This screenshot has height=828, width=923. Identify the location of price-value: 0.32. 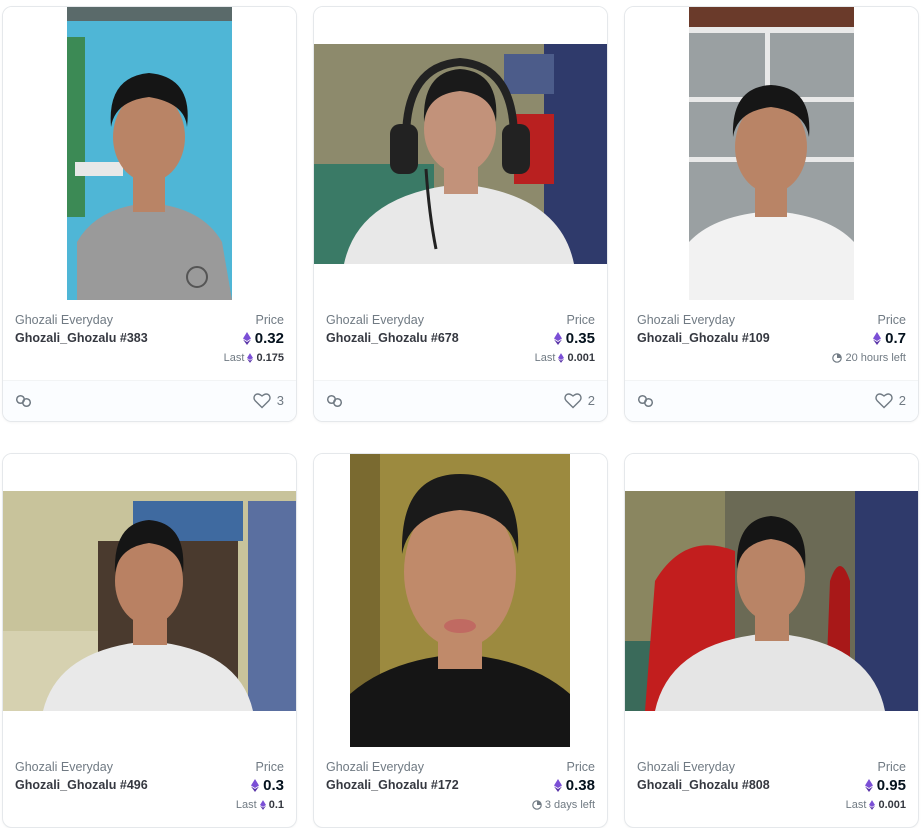
(263, 338).